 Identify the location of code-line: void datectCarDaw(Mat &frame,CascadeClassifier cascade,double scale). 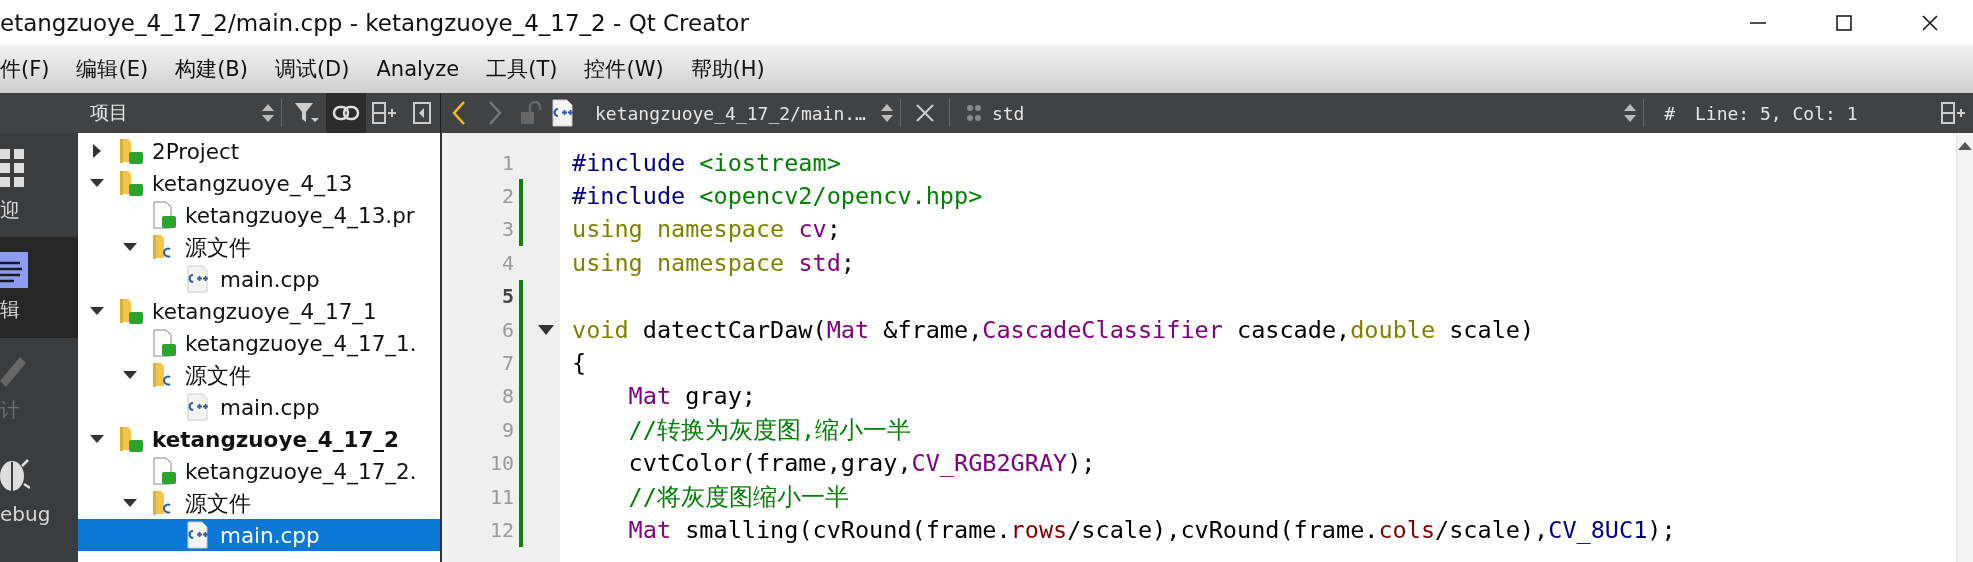
(1054, 330).